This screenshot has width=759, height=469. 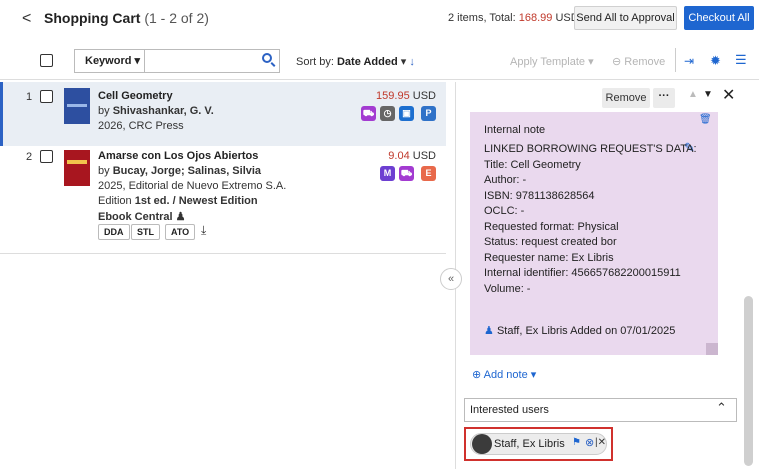 What do you see at coordinates (515, 130) in the screenshot?
I see `note-heading: Internal note` at bounding box center [515, 130].